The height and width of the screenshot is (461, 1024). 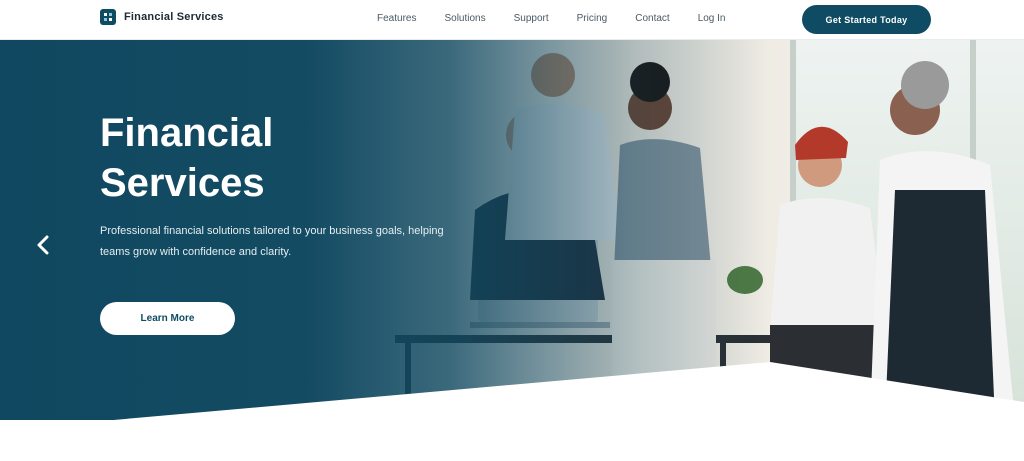 What do you see at coordinates (652, 18) in the screenshot?
I see `nav-item-5: Contact` at bounding box center [652, 18].